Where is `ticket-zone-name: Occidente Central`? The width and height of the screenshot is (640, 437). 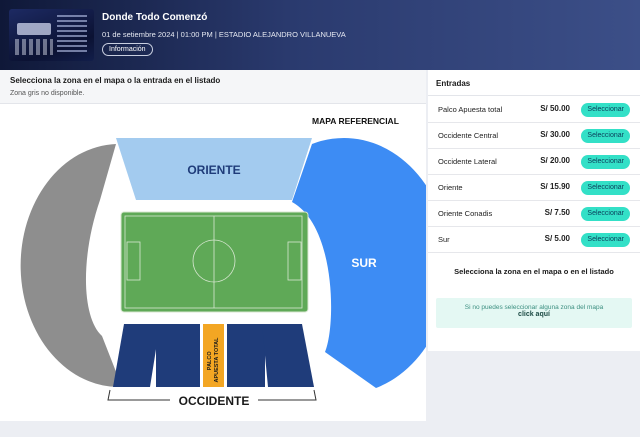
ticket-zone-name: Occidente Central is located at coordinates (468, 135).